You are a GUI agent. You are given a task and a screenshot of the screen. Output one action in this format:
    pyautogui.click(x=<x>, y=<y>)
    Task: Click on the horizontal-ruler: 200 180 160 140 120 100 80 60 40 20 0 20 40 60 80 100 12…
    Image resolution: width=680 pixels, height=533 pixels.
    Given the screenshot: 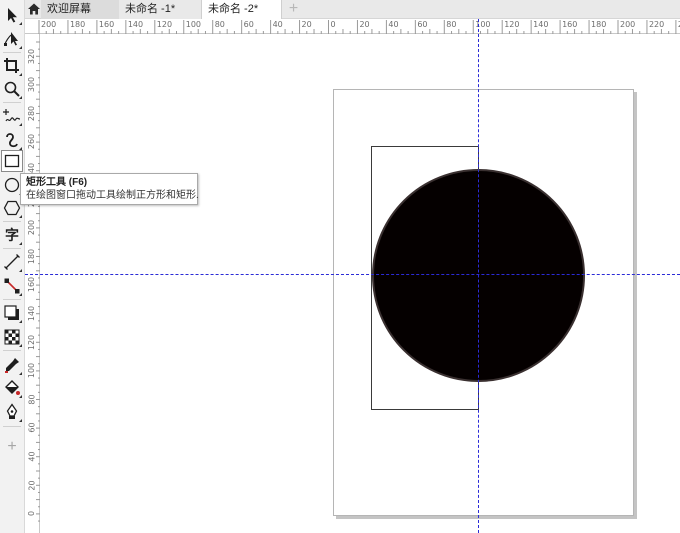 What is the action you would take?
    pyautogui.click(x=352, y=26)
    